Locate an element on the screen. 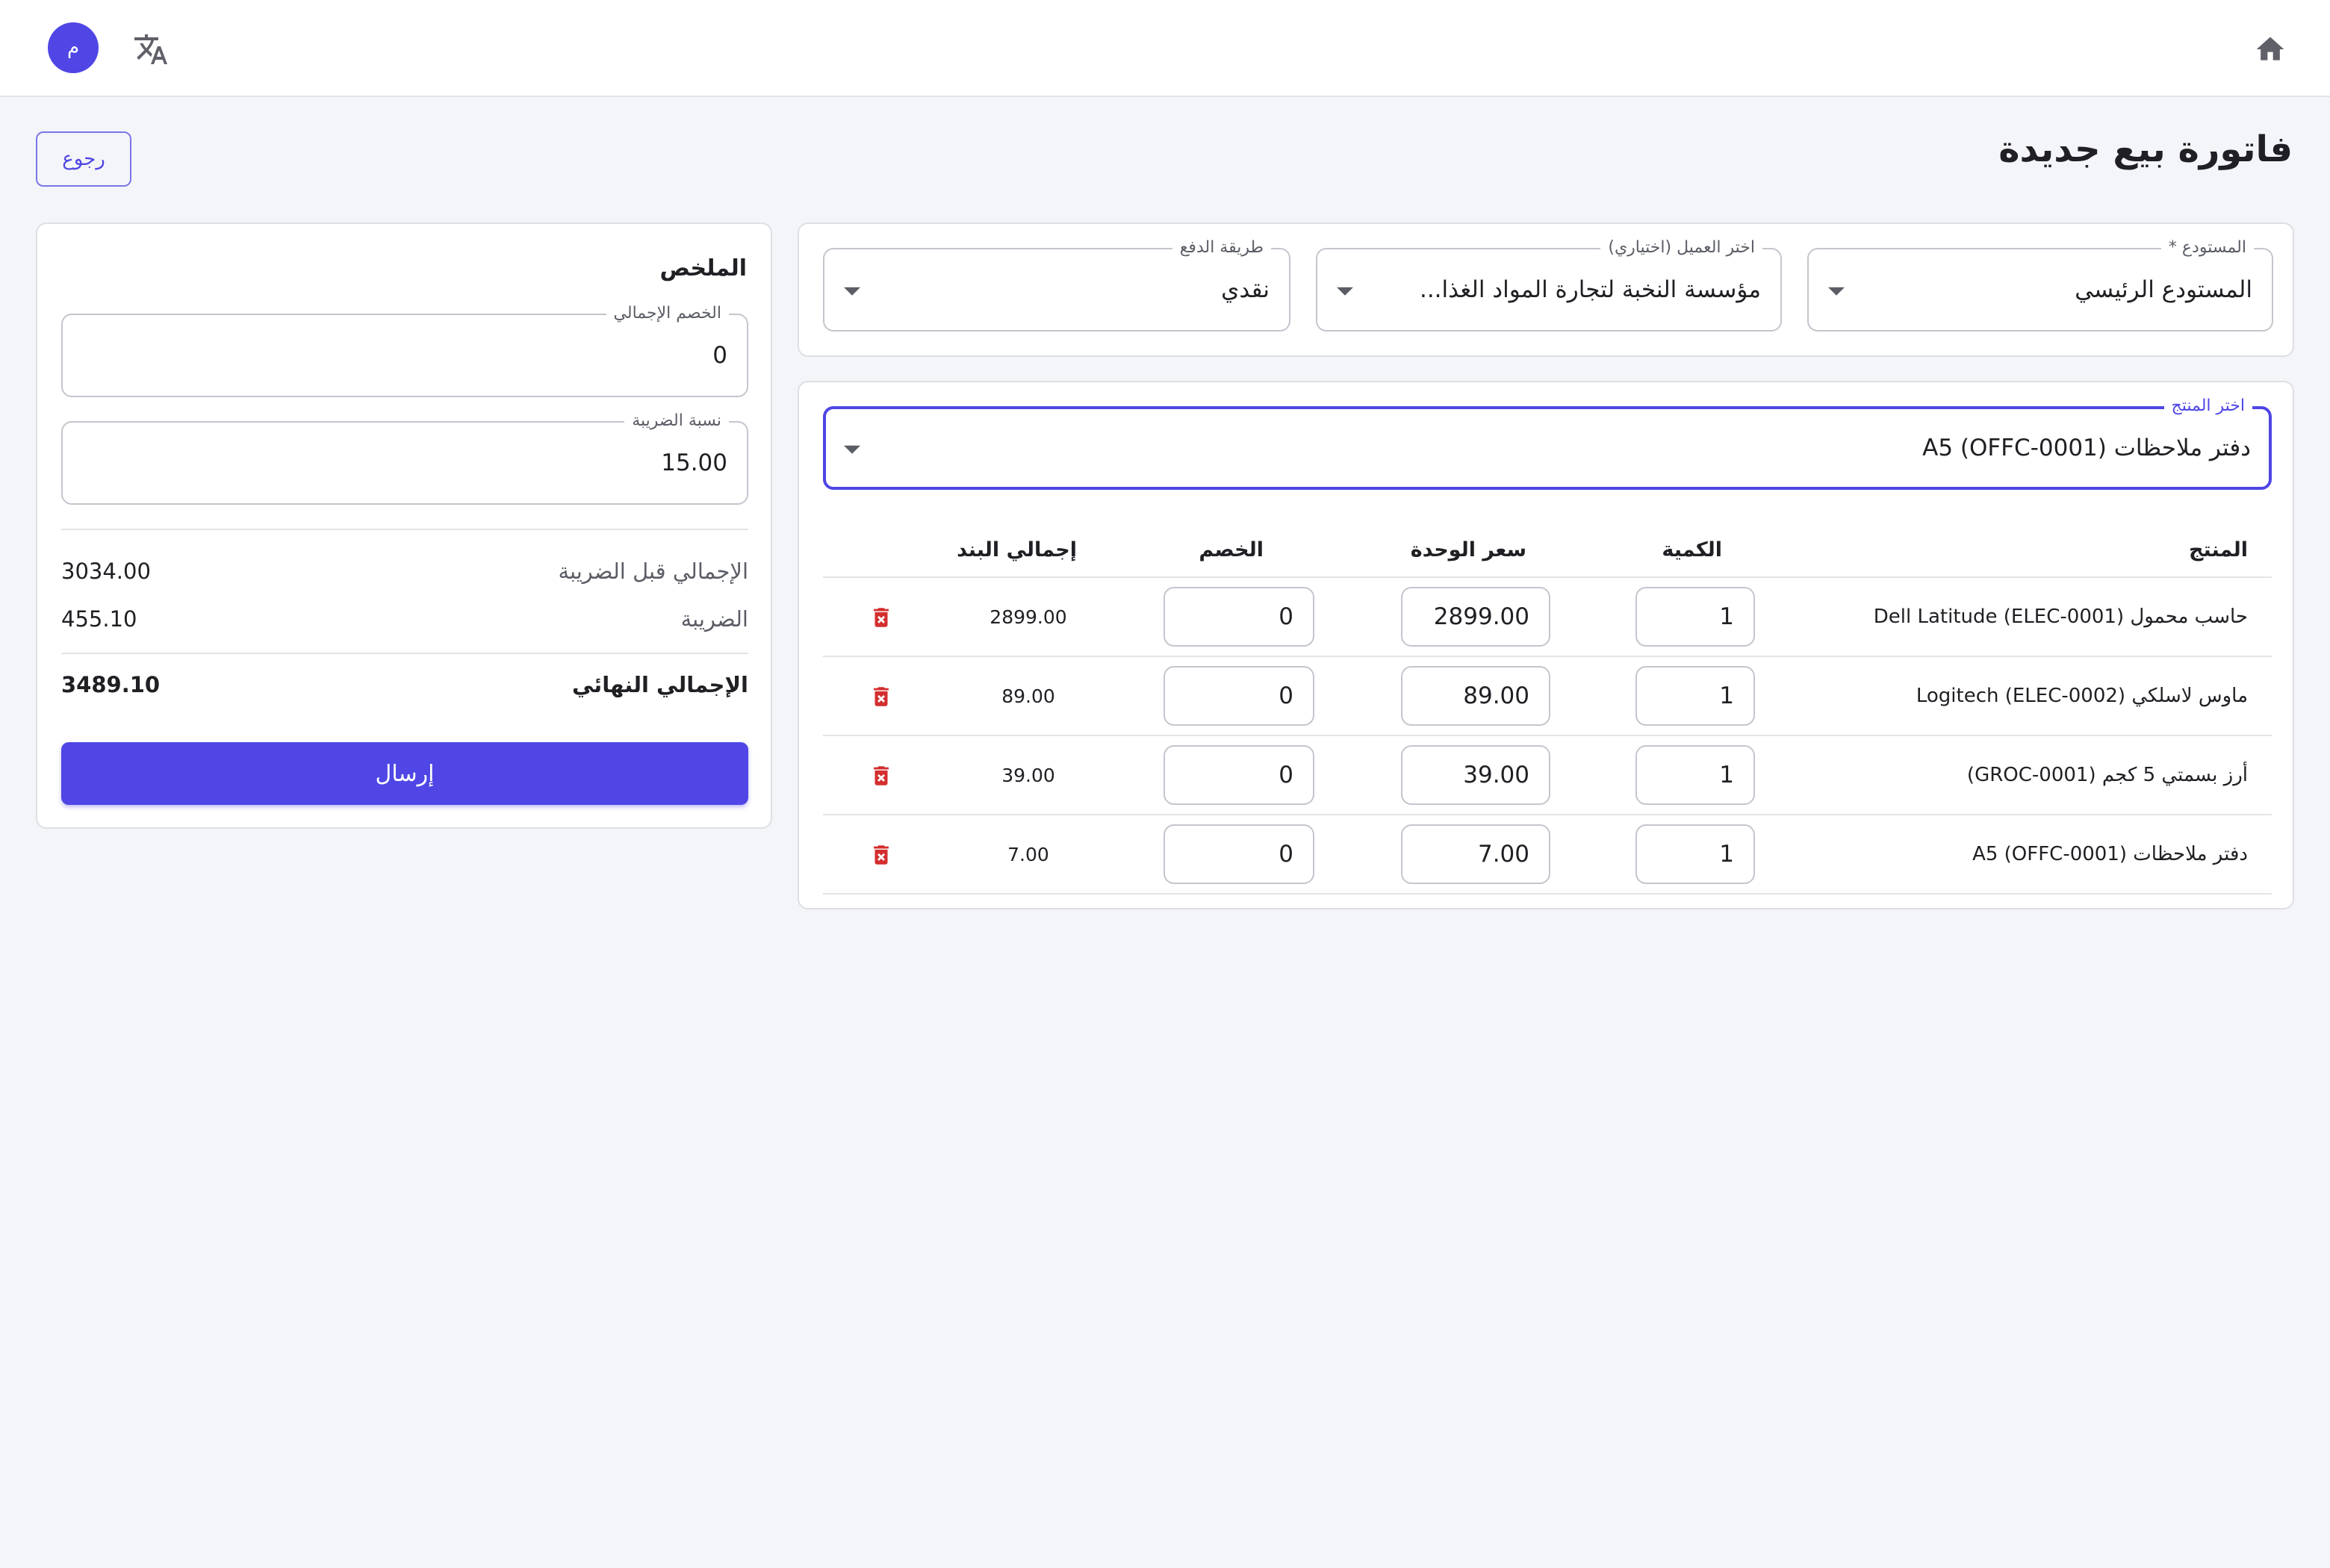 This screenshot has width=2330, height=1568. col-quantity: الكمية is located at coordinates (1692, 549).